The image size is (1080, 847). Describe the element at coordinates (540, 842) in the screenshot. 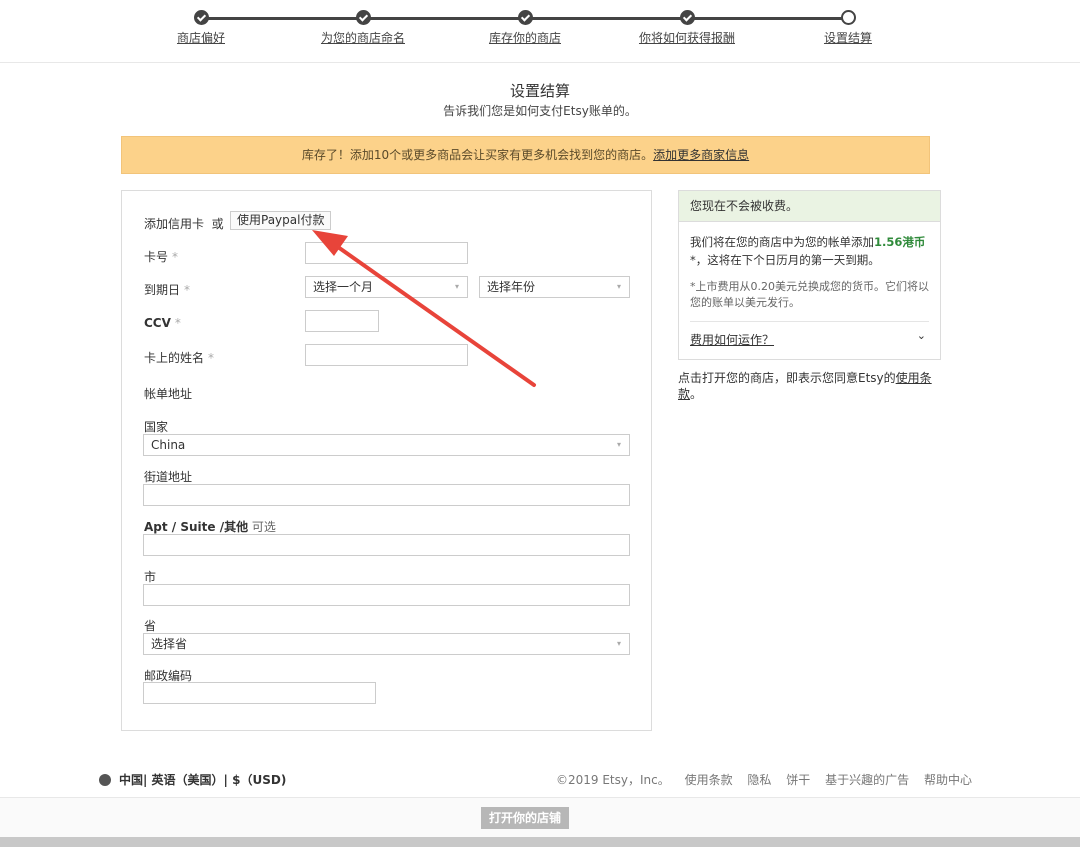

I see `bottom-strip` at that location.